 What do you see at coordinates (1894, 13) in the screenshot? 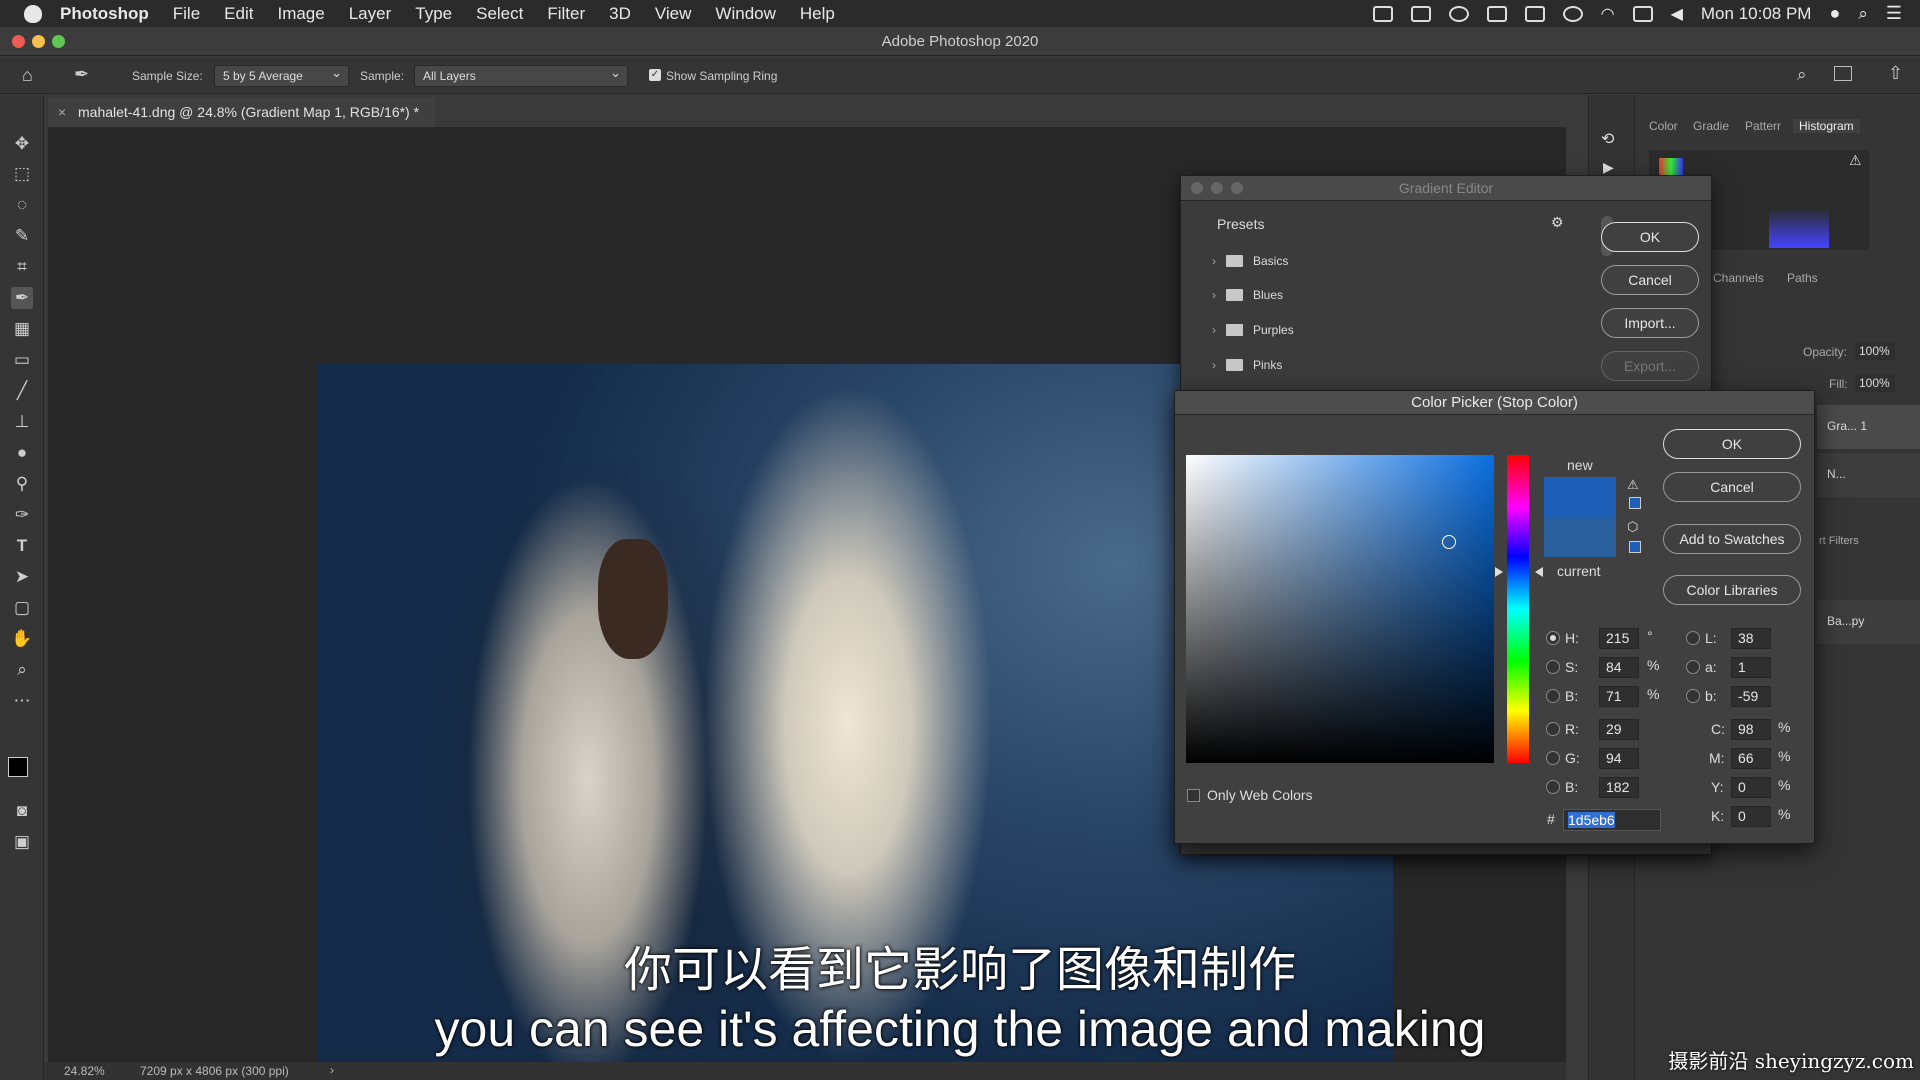
I see `notification-center-icon: ☰` at bounding box center [1894, 13].